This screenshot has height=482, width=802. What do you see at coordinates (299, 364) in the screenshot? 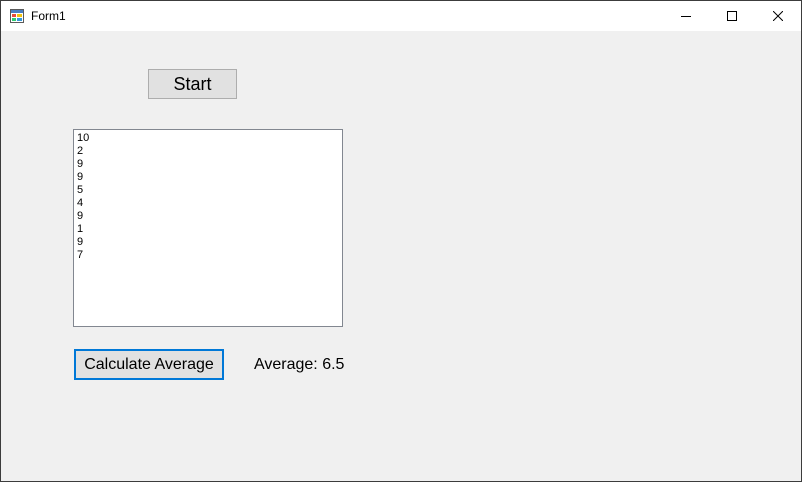
I see `average-label: Average: 6.5` at bounding box center [299, 364].